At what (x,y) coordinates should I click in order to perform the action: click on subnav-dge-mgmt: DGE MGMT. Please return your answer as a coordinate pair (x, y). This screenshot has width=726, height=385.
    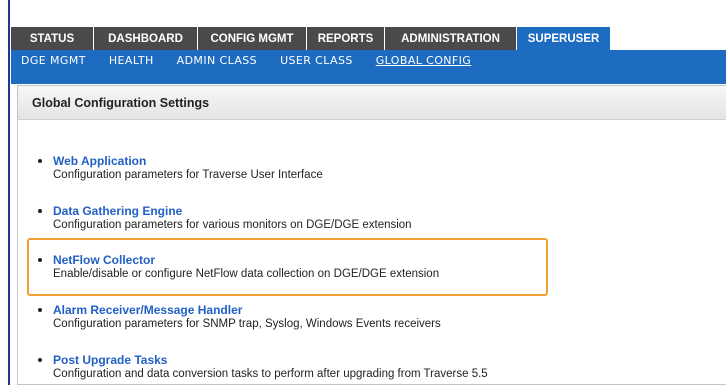
    Looking at the image, I should click on (53, 60).